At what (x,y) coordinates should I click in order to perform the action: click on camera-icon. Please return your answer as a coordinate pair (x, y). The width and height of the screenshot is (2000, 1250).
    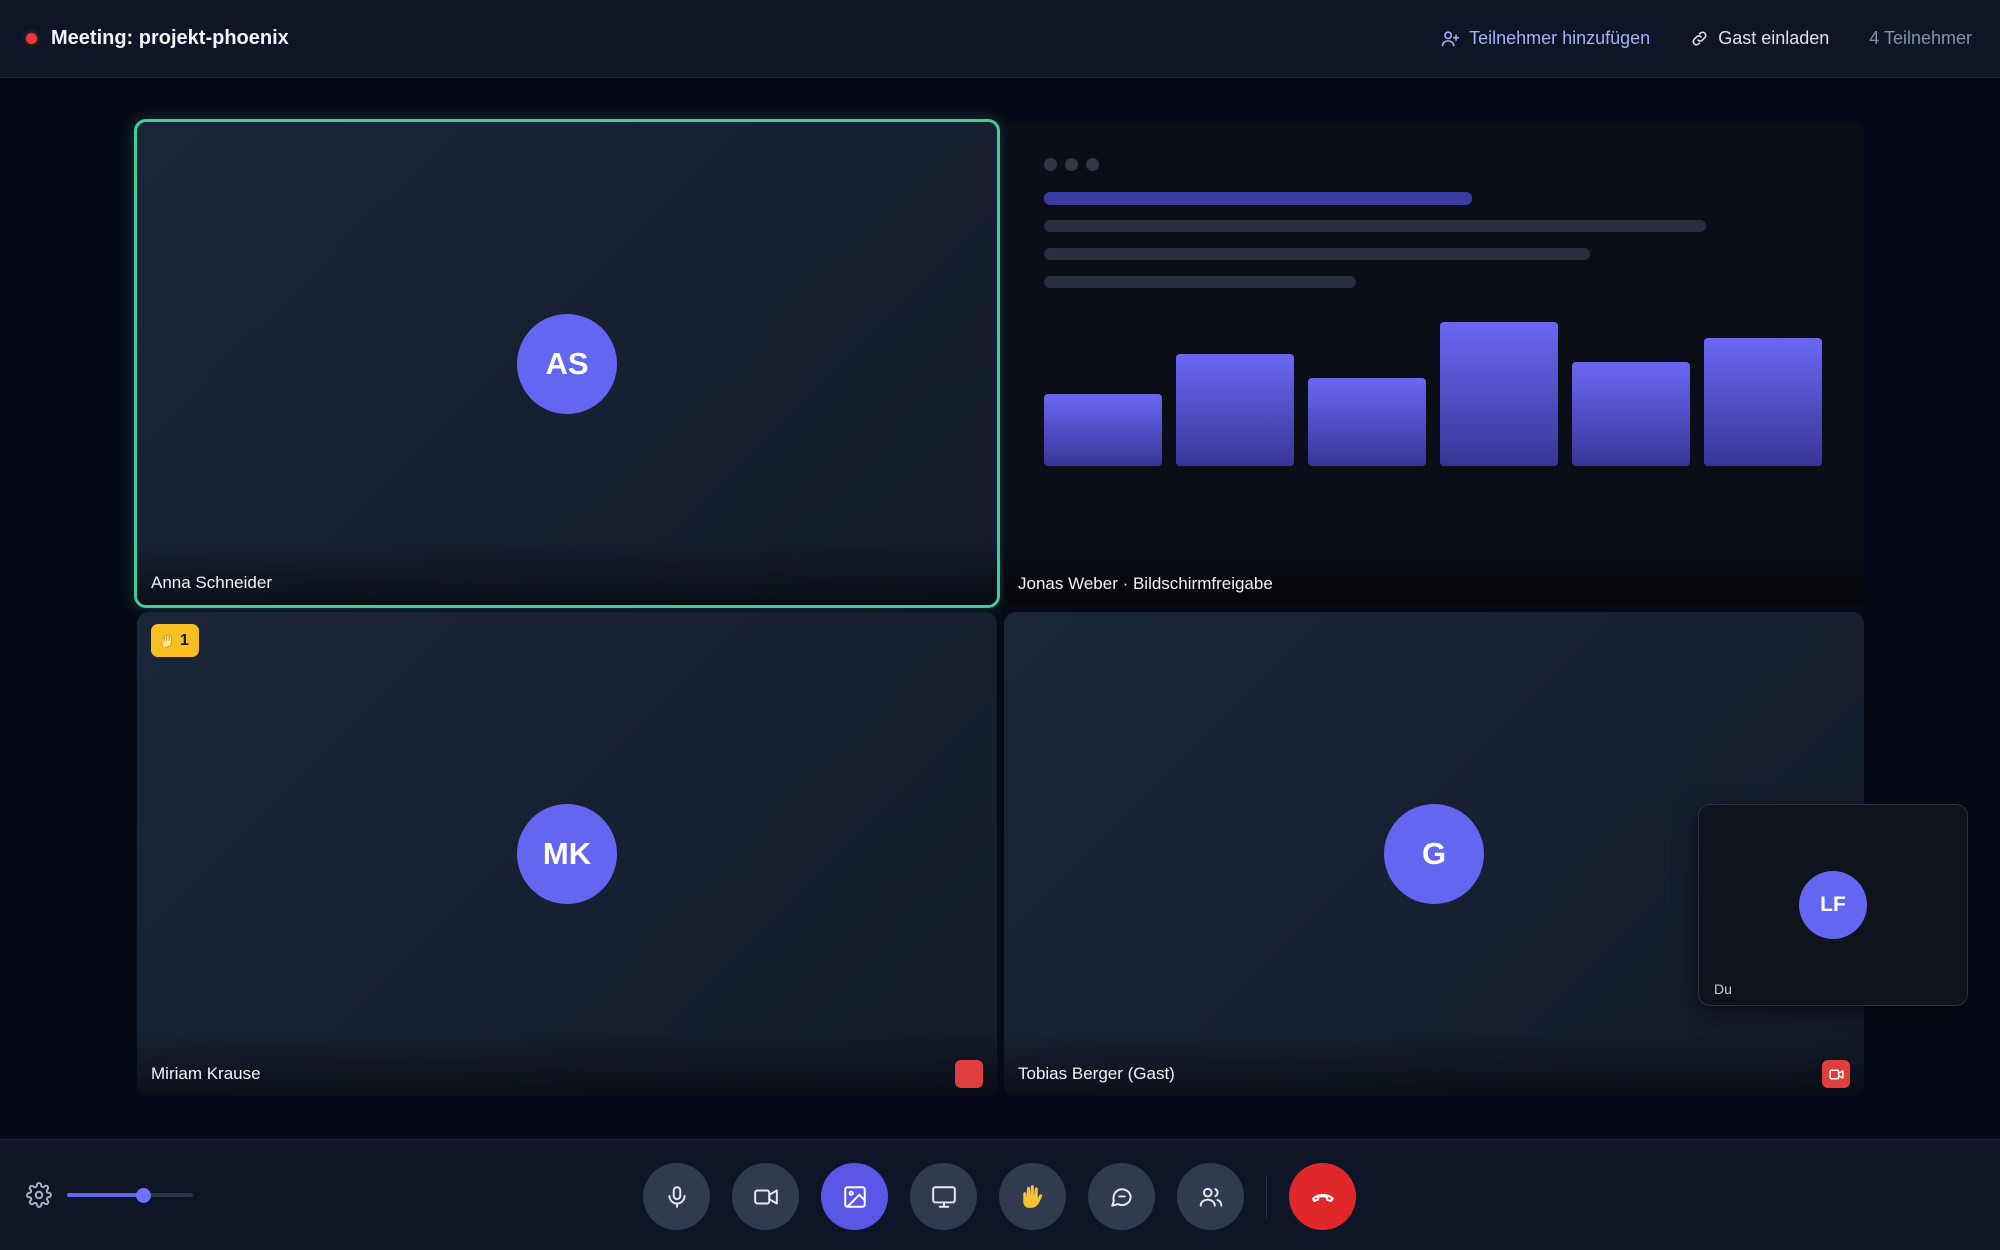
    Looking at the image, I should click on (765, 1196).